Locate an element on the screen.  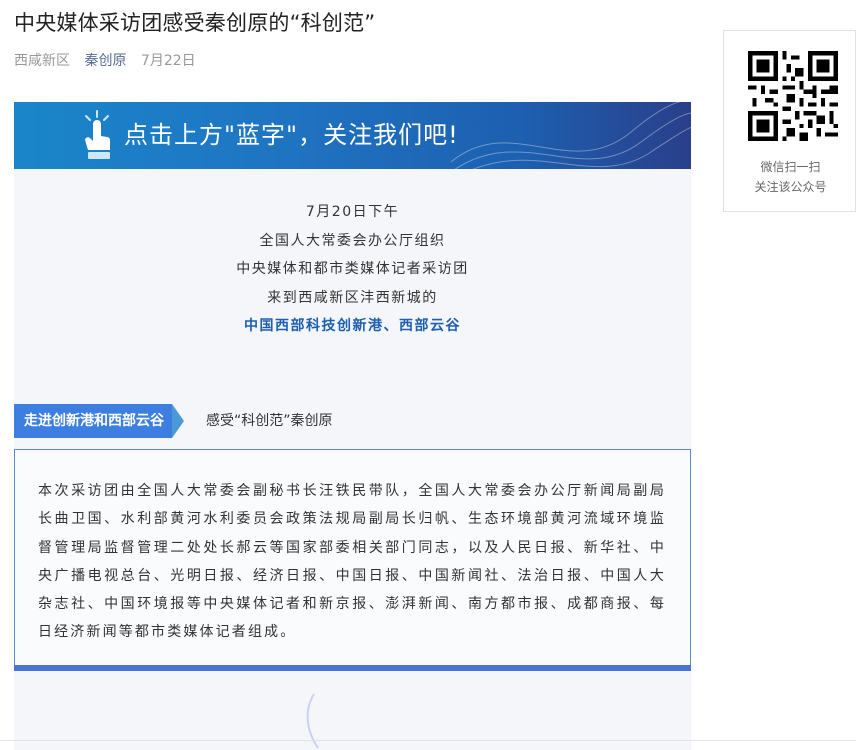
article-source: 西咸新区 is located at coordinates (42, 61).